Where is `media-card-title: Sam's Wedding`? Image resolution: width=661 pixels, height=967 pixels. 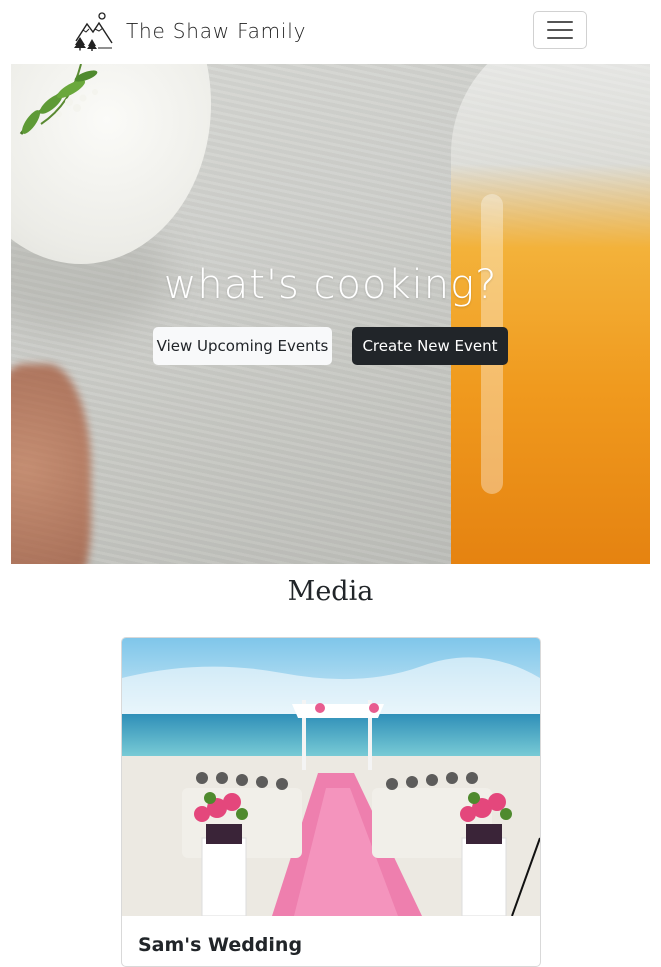
media-card-title: Sam's Wedding is located at coordinates (220, 945).